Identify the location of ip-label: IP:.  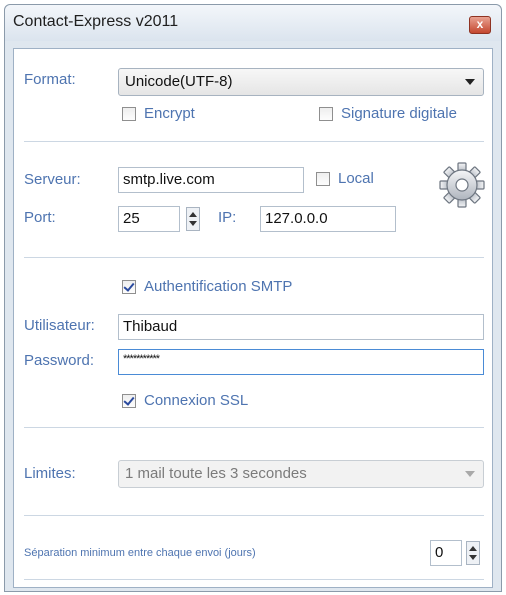
(227, 217).